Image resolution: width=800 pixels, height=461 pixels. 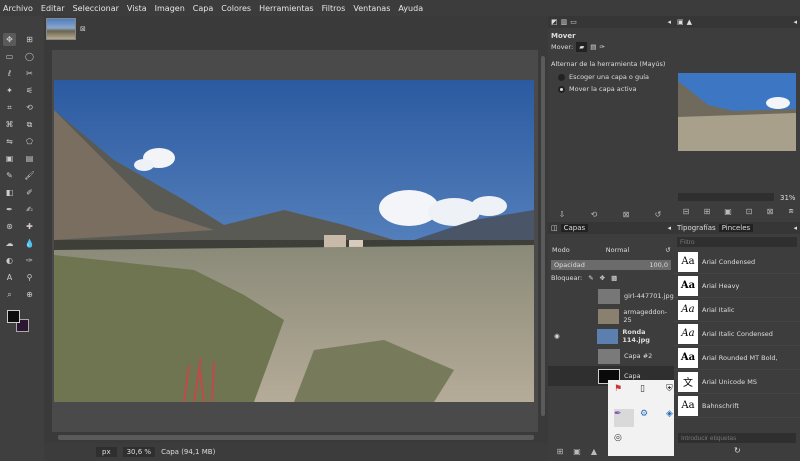 I want to click on option-pick-layer: Escoger una capa o guía, so click(x=611, y=77).